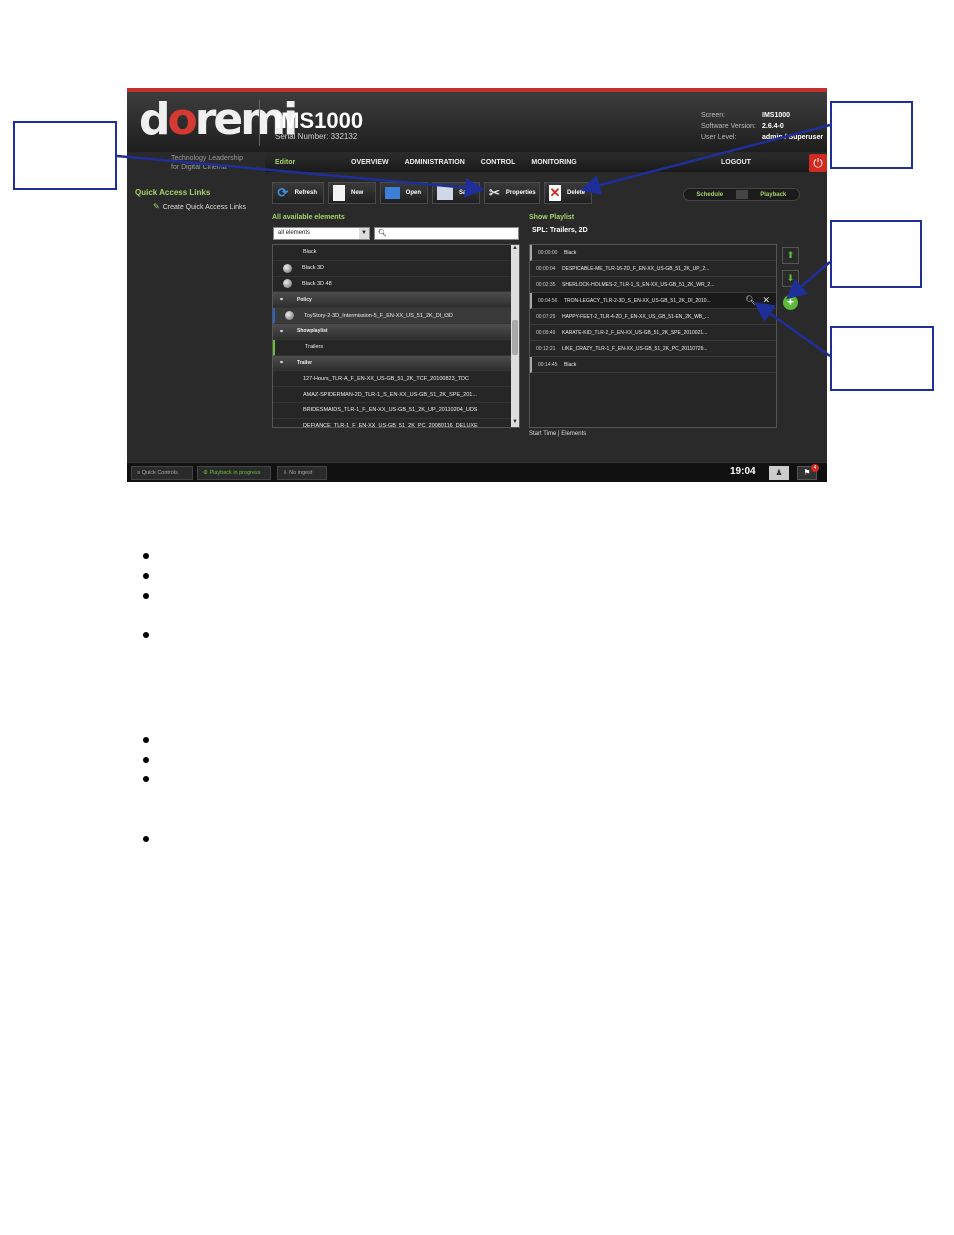 Image resolution: width=954 pixels, height=1235 pixels. What do you see at coordinates (750, 300) in the screenshot?
I see `search-icon: 🔍︎` at bounding box center [750, 300].